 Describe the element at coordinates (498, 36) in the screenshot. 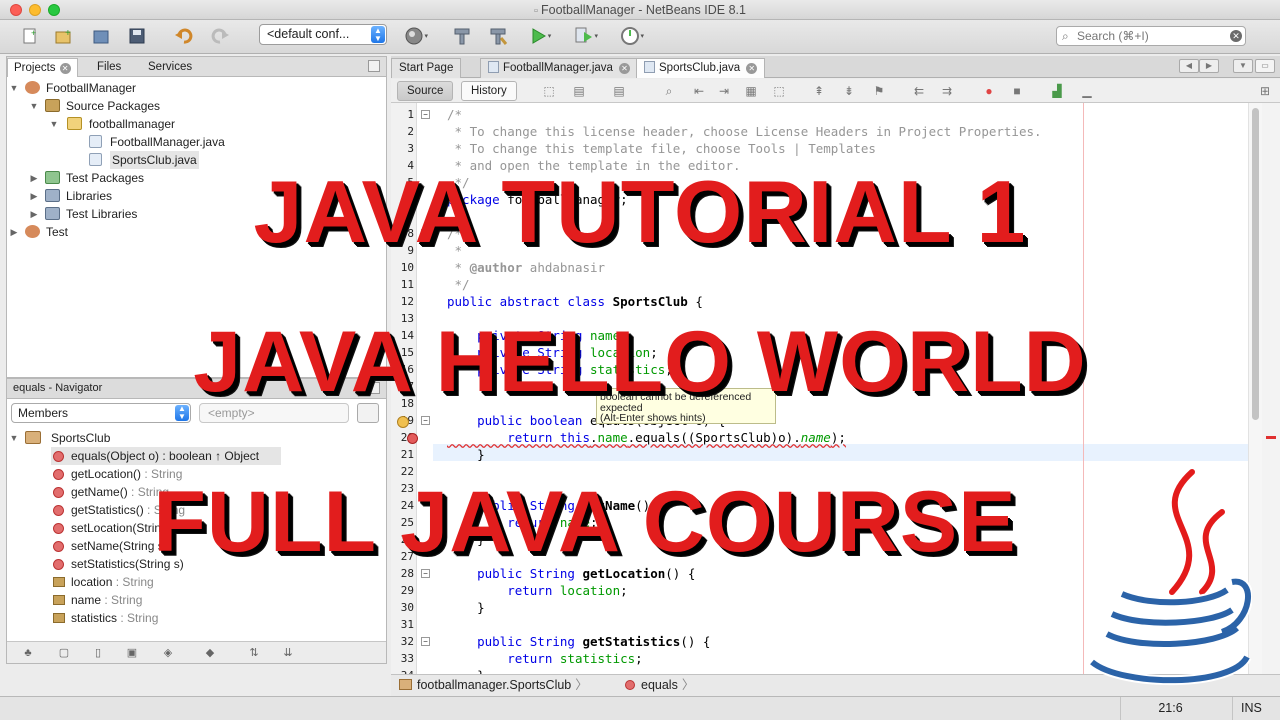

I see `clean-build-icon` at that location.